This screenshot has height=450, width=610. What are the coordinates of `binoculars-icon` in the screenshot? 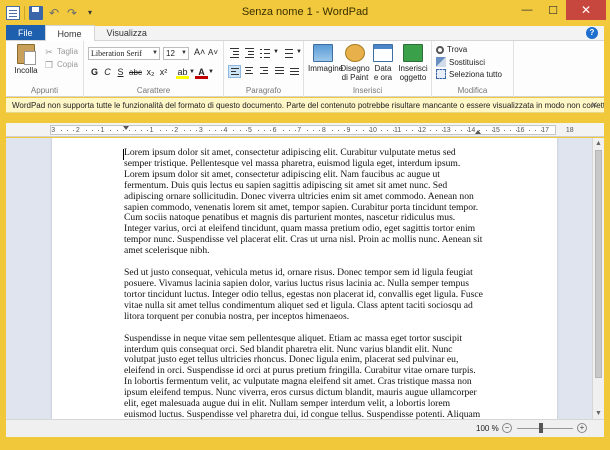 It's located at (440, 49).